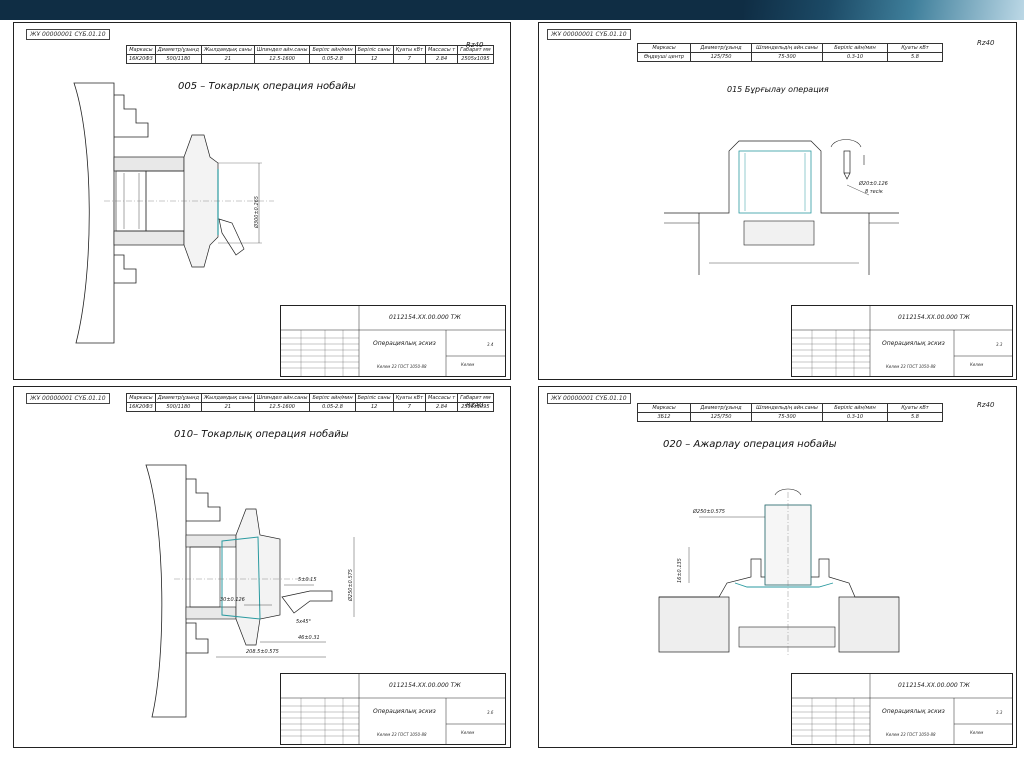  Describe the element at coordinates (262, 652) in the screenshot. I see `dimension-label: 208.5±0.575` at that location.